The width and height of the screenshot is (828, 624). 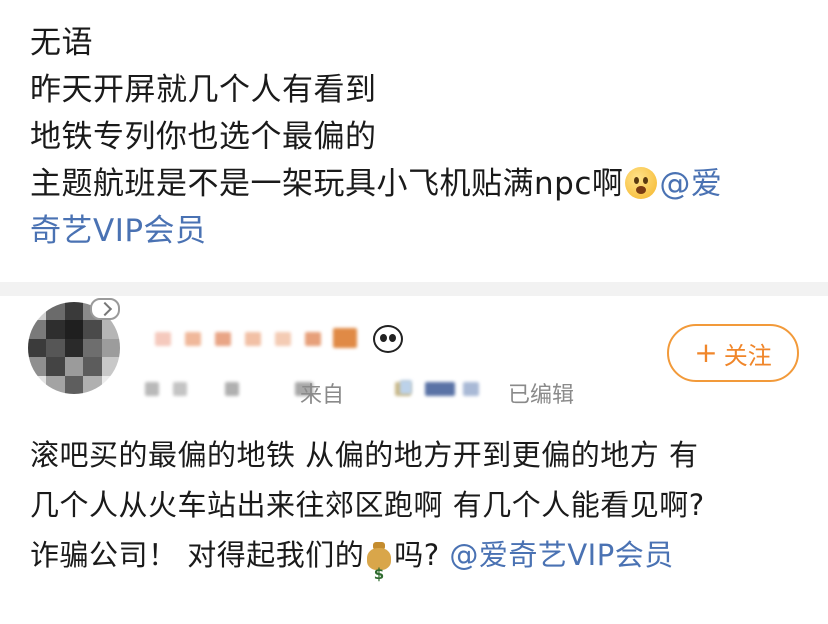 What do you see at coordinates (414, 289) in the screenshot?
I see `section-divider` at bounding box center [414, 289].